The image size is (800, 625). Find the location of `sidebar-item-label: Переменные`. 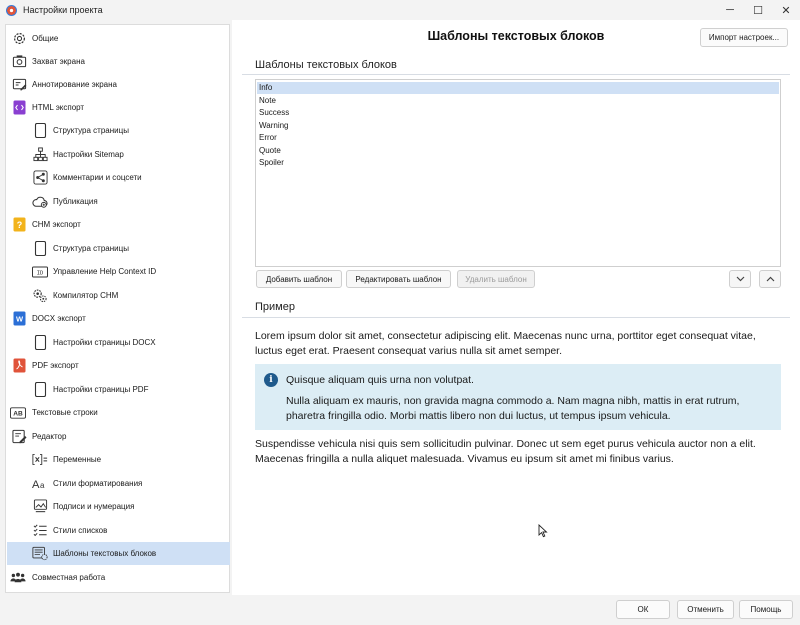

sidebar-item-label: Переменные is located at coordinates (77, 459).